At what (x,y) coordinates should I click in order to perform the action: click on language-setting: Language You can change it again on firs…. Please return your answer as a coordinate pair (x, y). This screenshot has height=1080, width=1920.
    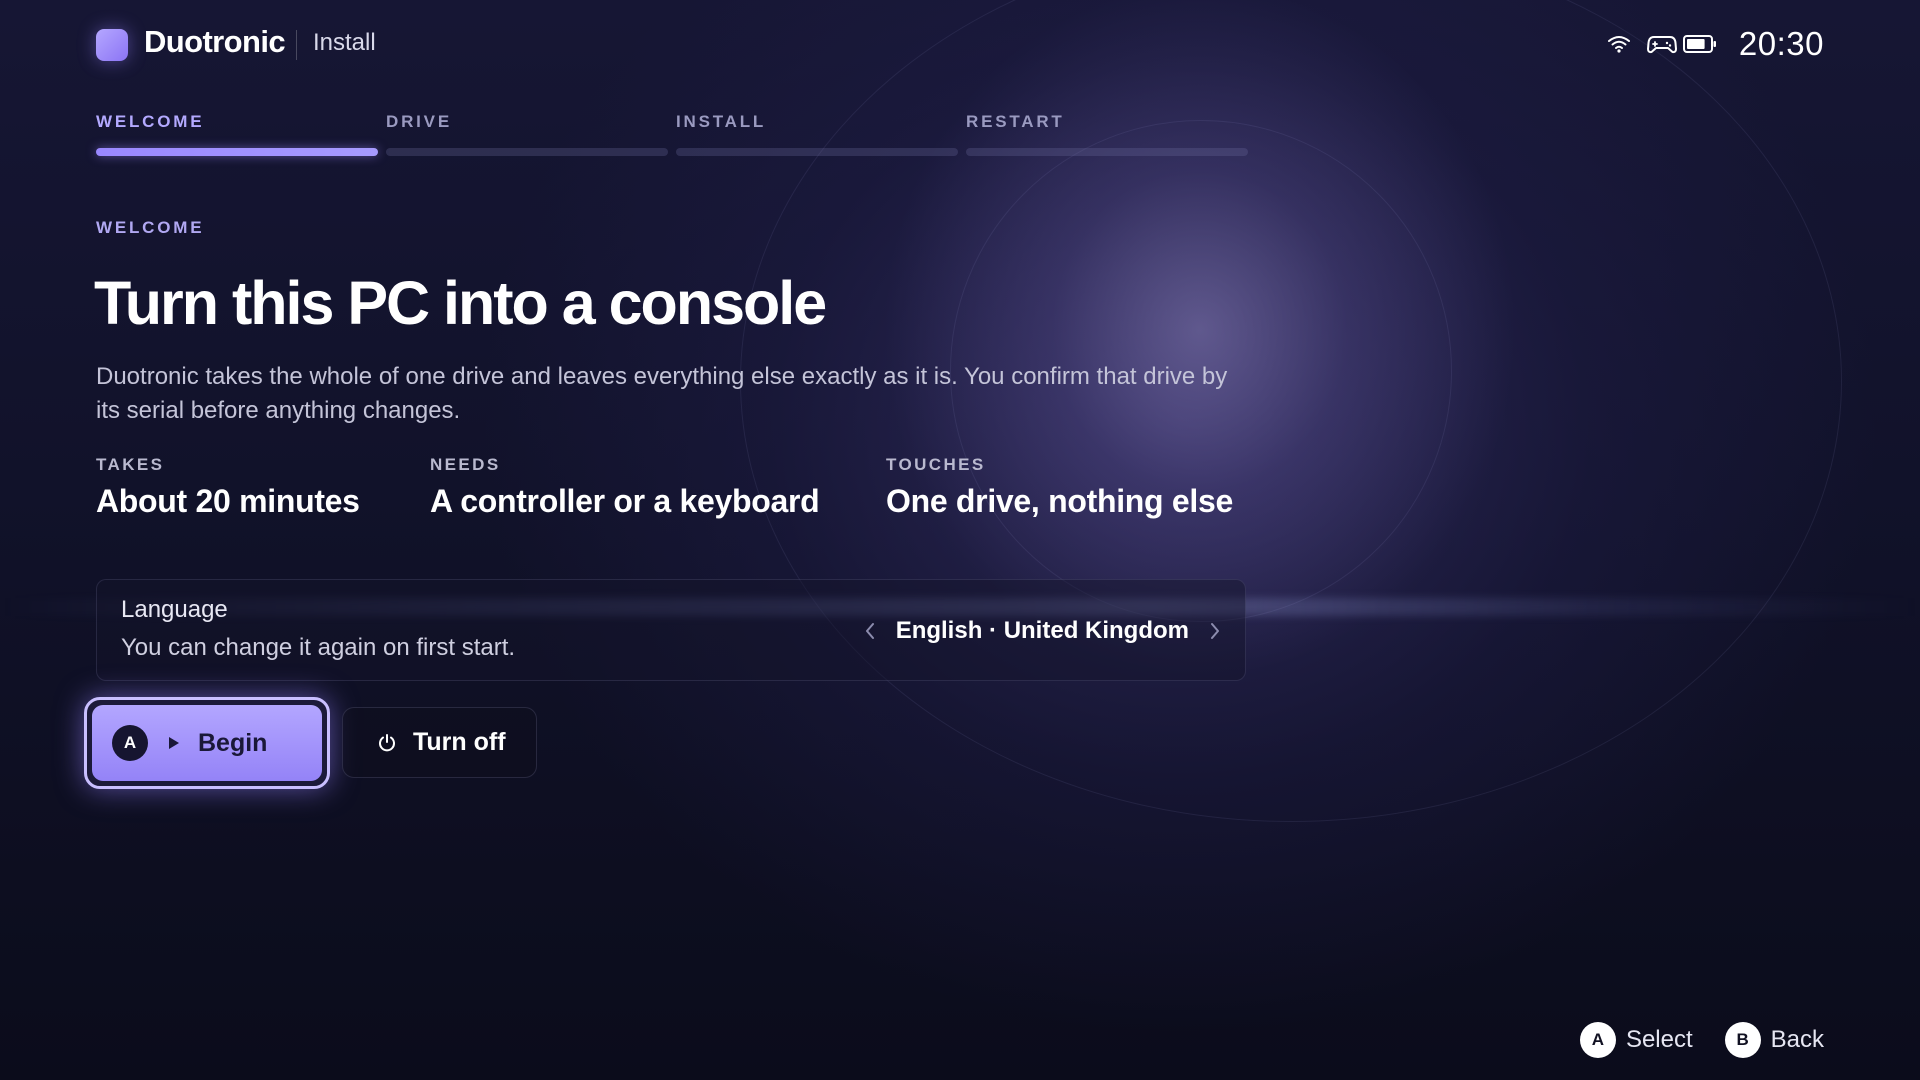
    Looking at the image, I should click on (671, 630).